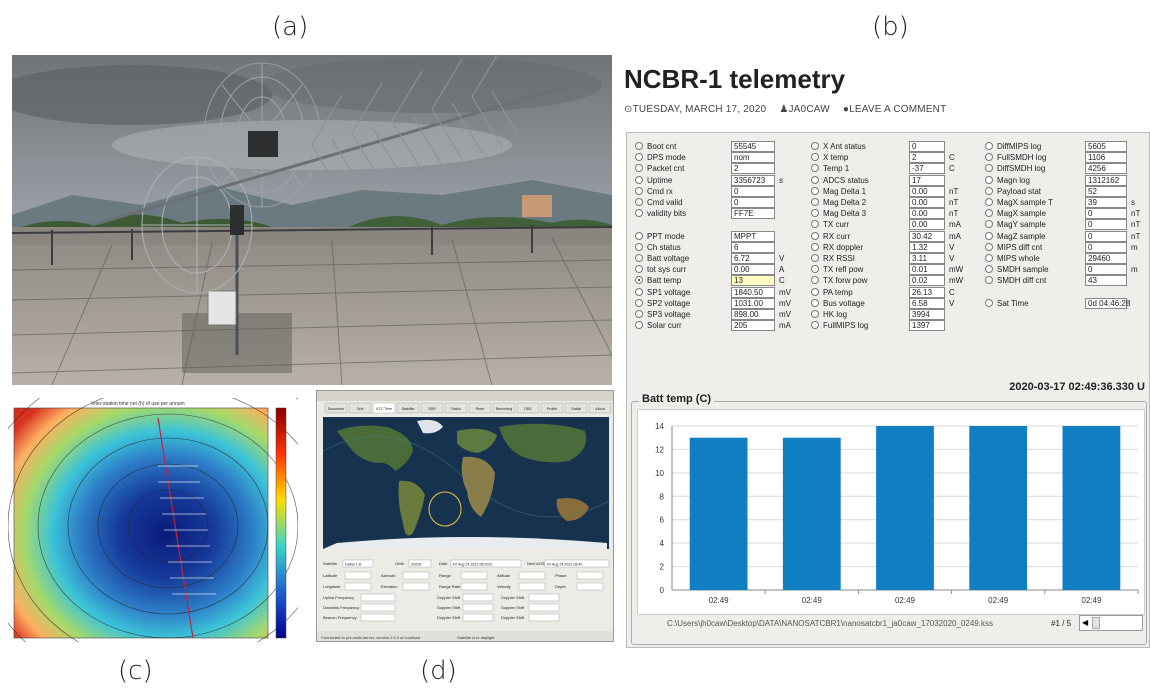  Describe the element at coordinates (1106, 169) in the screenshot. I see `field-value: 4256` at that location.